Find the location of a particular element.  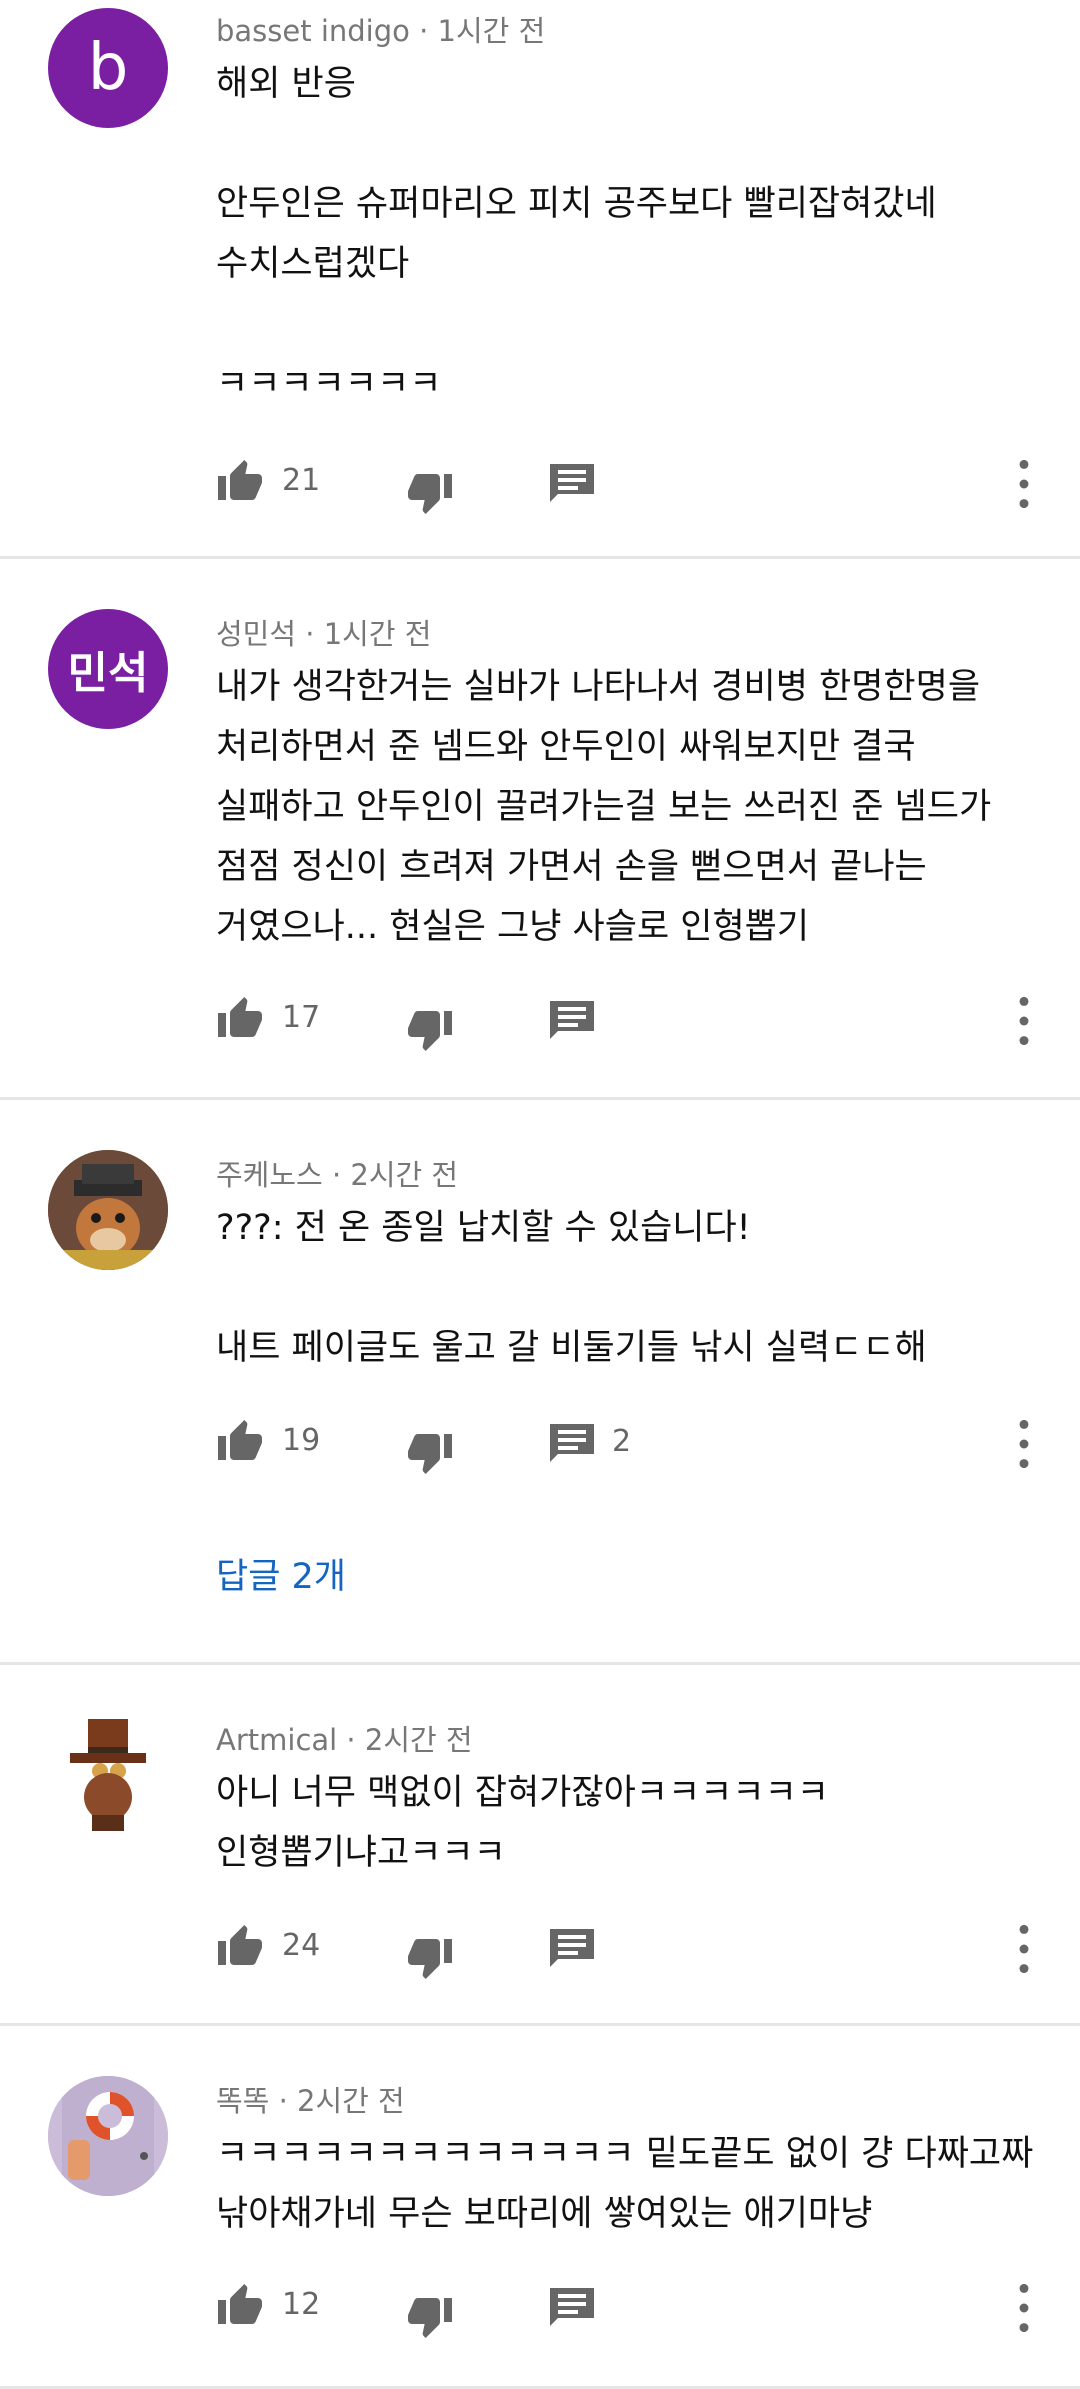

comment-actions: 12 is located at coordinates (648, 2310).